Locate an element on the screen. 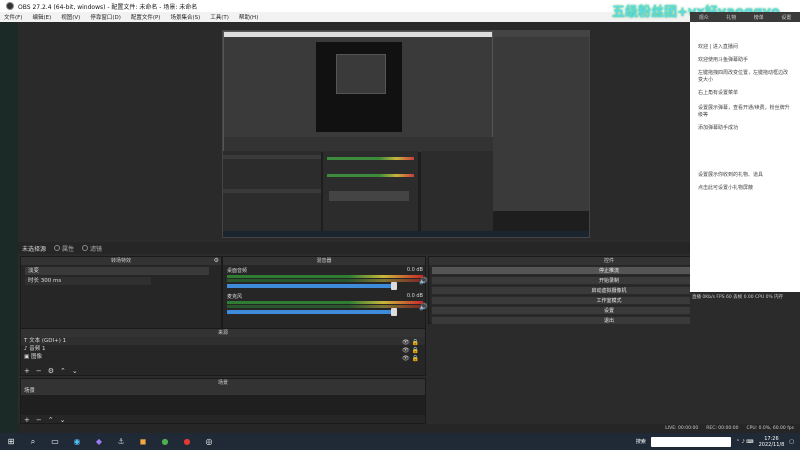 The image size is (800, 450). taskbar-search-input is located at coordinates (690, 441).